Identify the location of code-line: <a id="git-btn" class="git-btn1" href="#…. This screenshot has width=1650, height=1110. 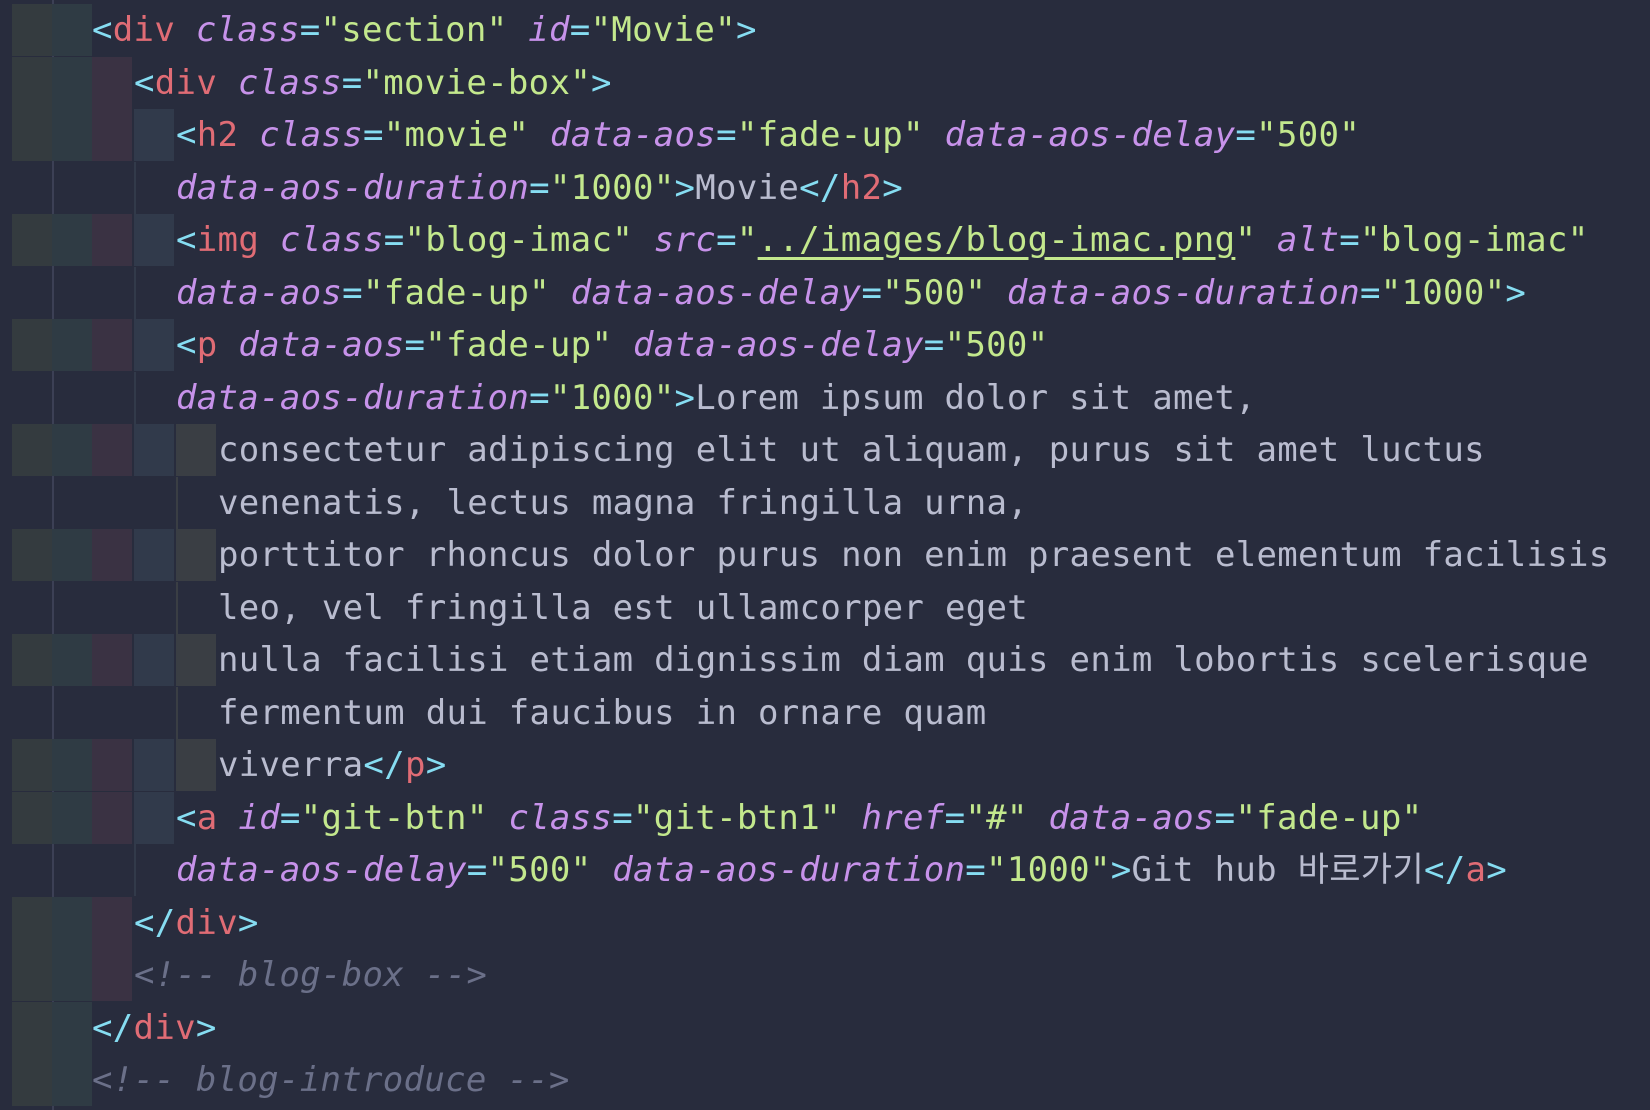
(825, 817).